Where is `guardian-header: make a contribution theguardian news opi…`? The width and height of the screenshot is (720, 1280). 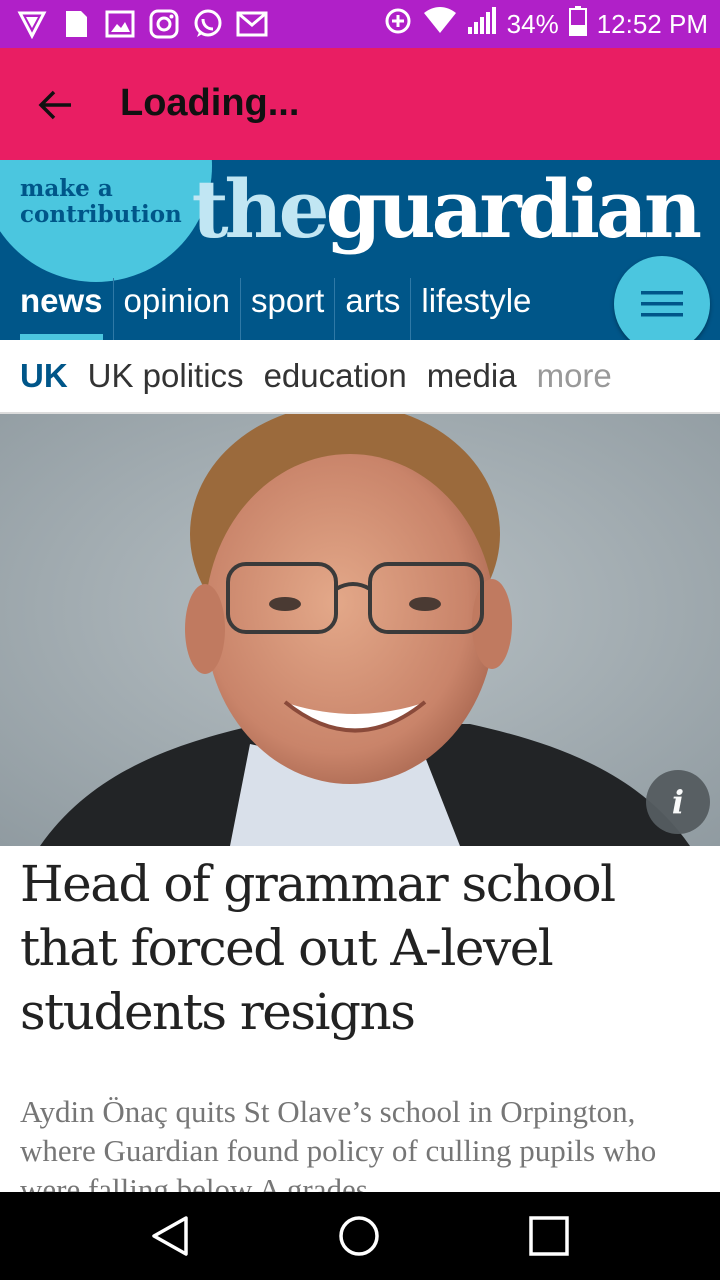 guardian-header: make a contribution theguardian news opi… is located at coordinates (360, 250).